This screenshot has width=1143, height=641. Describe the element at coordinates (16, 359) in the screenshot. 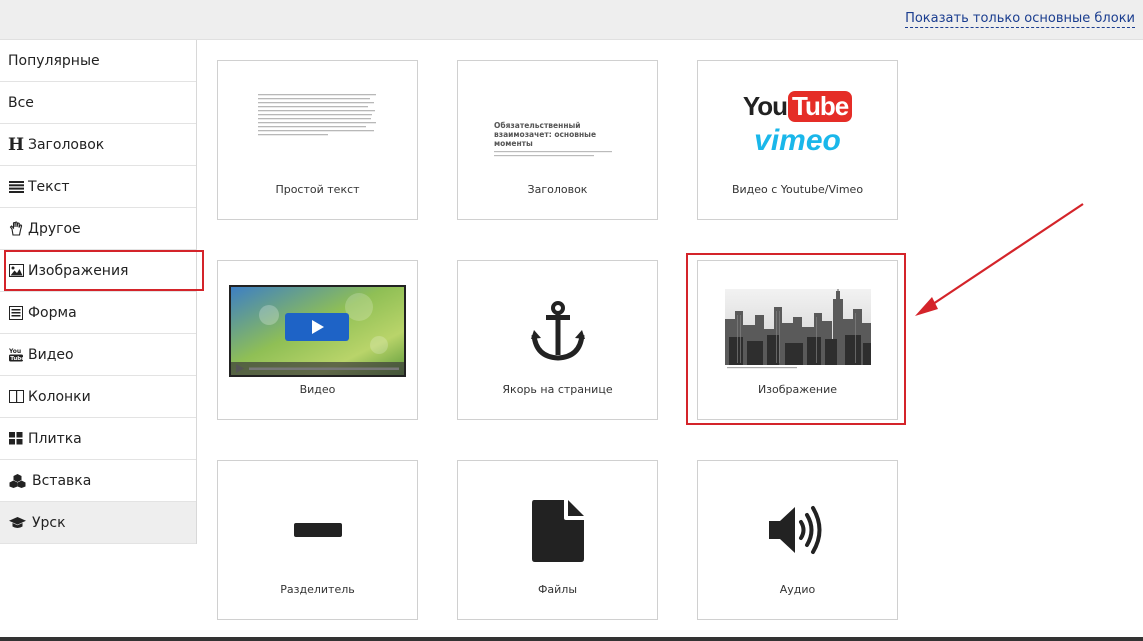

I see `svg-text: Tube` at that location.